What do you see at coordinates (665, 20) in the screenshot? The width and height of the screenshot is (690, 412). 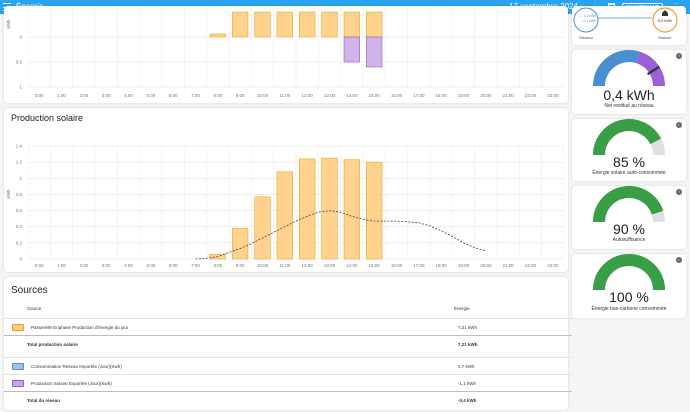 I see `home-value: 5,5 kWh` at bounding box center [665, 20].